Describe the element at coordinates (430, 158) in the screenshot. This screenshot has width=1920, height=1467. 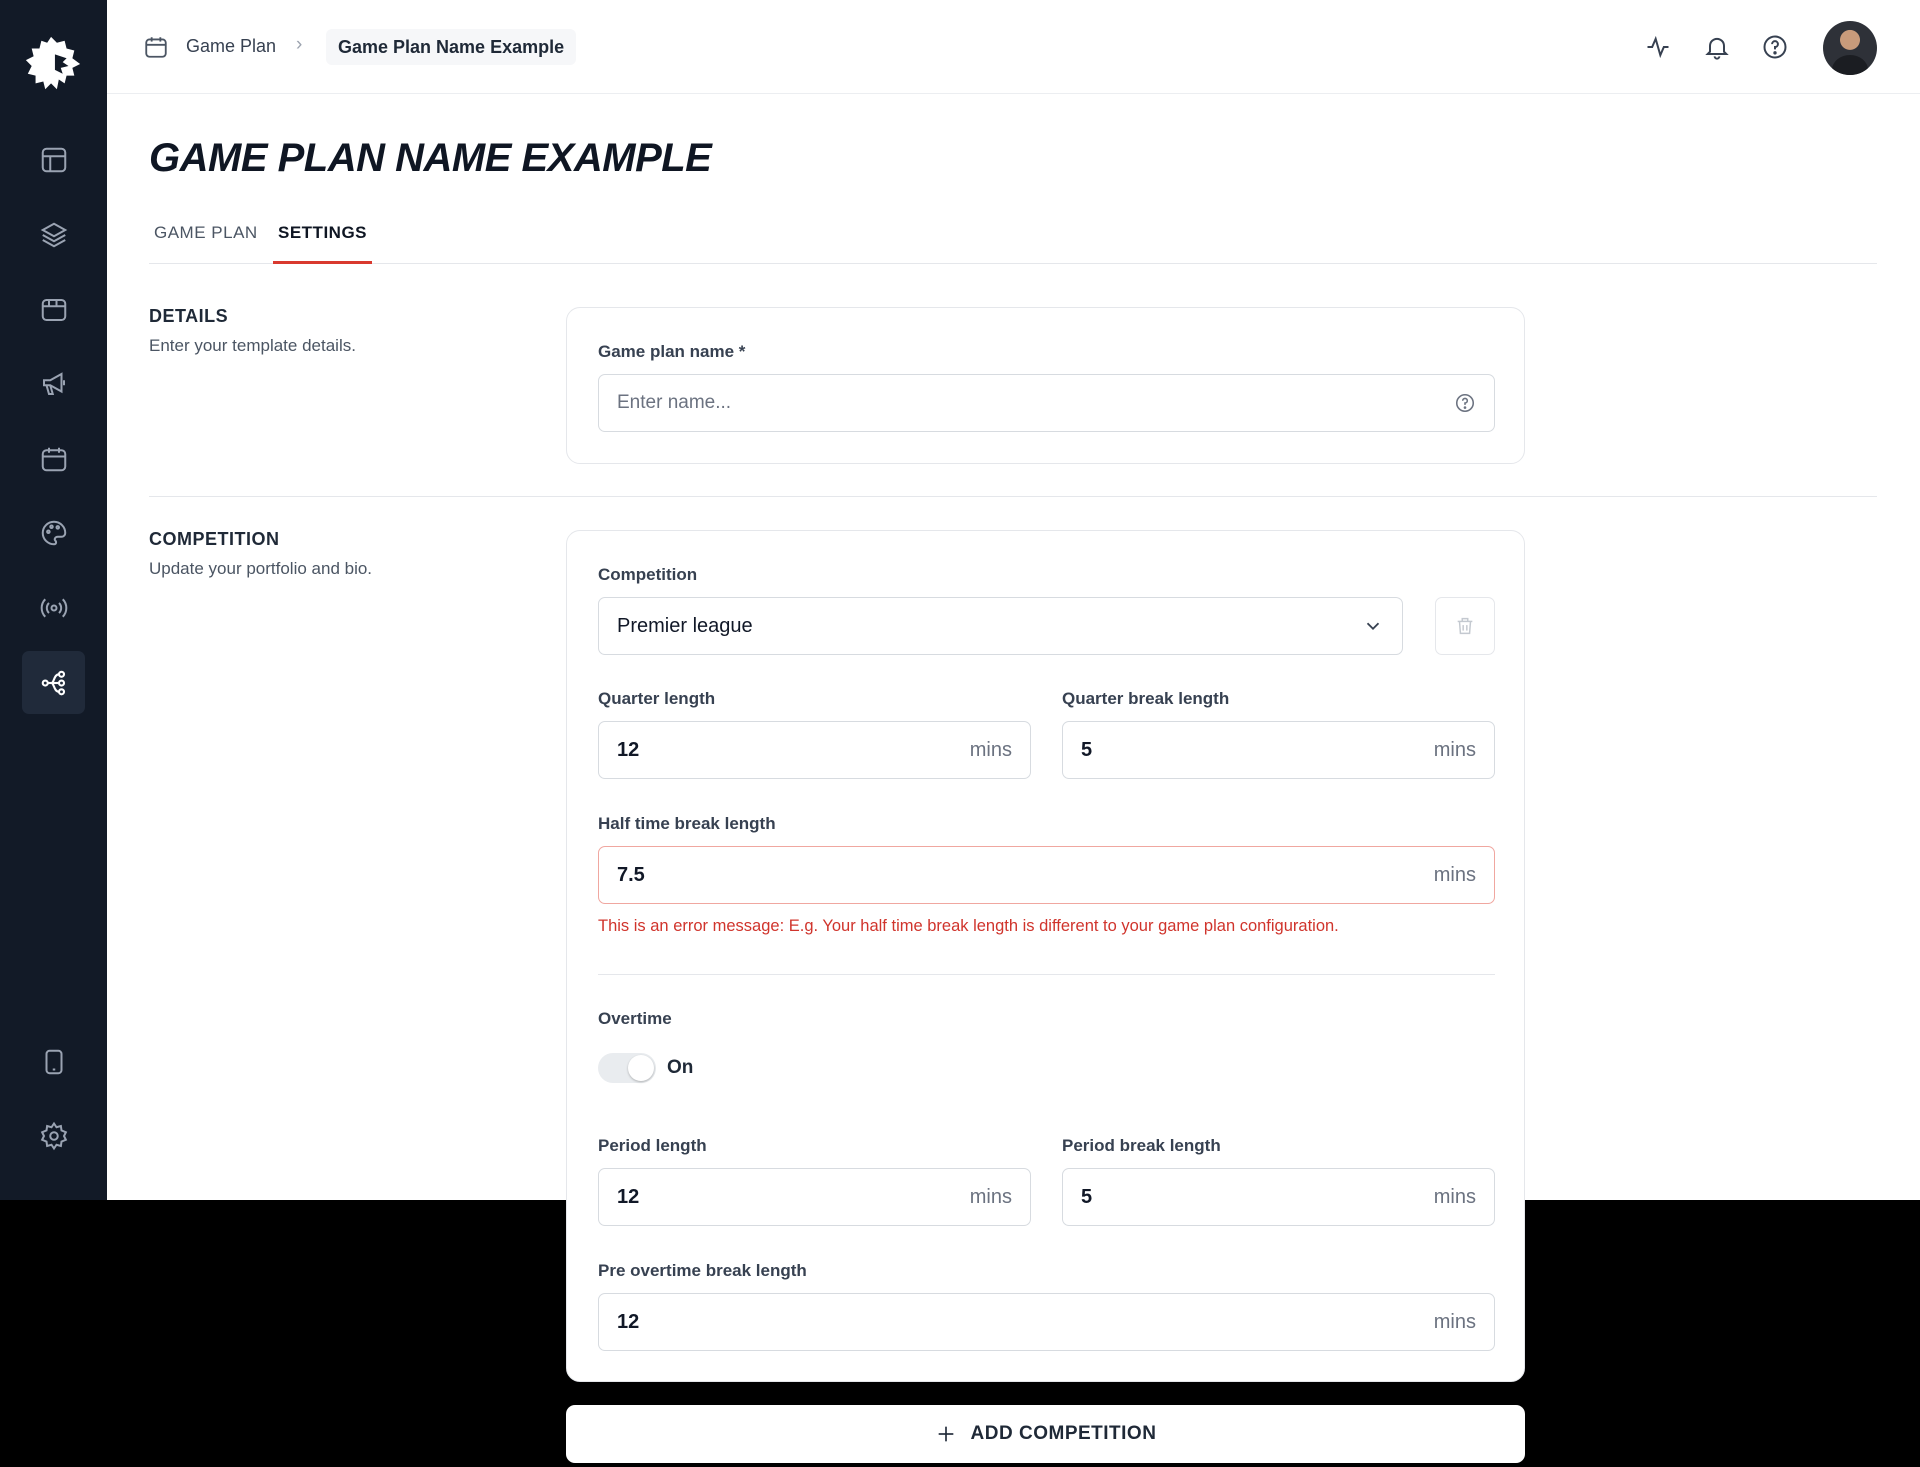
I see `page-title: GAME PLAN NAME EXAMPLE` at that location.